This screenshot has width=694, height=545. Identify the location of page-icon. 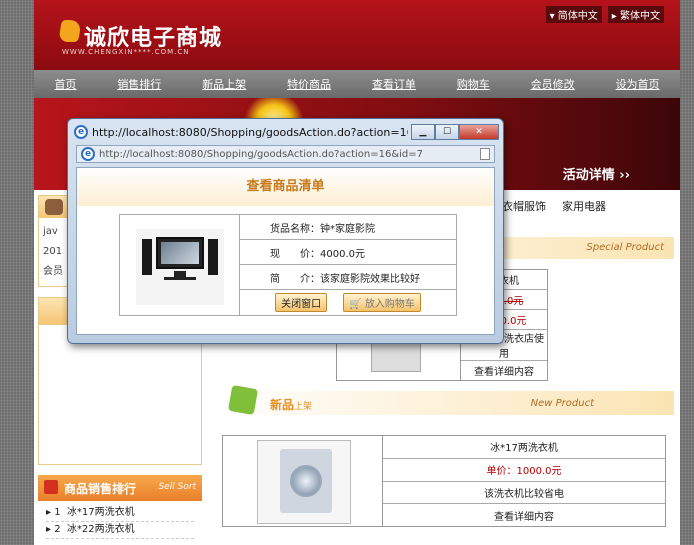
(485, 154).